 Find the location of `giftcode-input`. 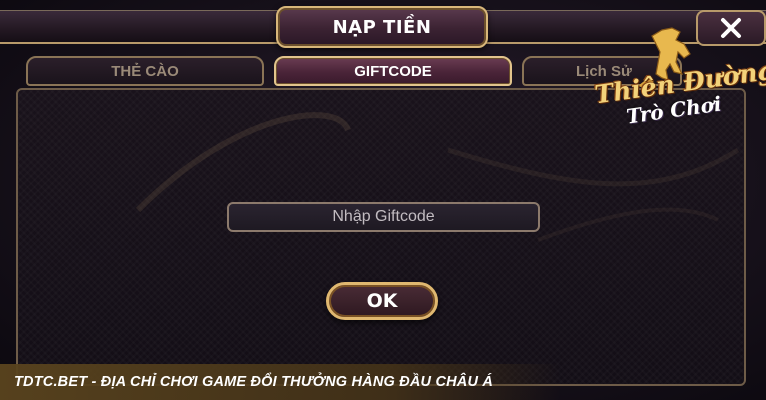

giftcode-input is located at coordinates (383, 217).